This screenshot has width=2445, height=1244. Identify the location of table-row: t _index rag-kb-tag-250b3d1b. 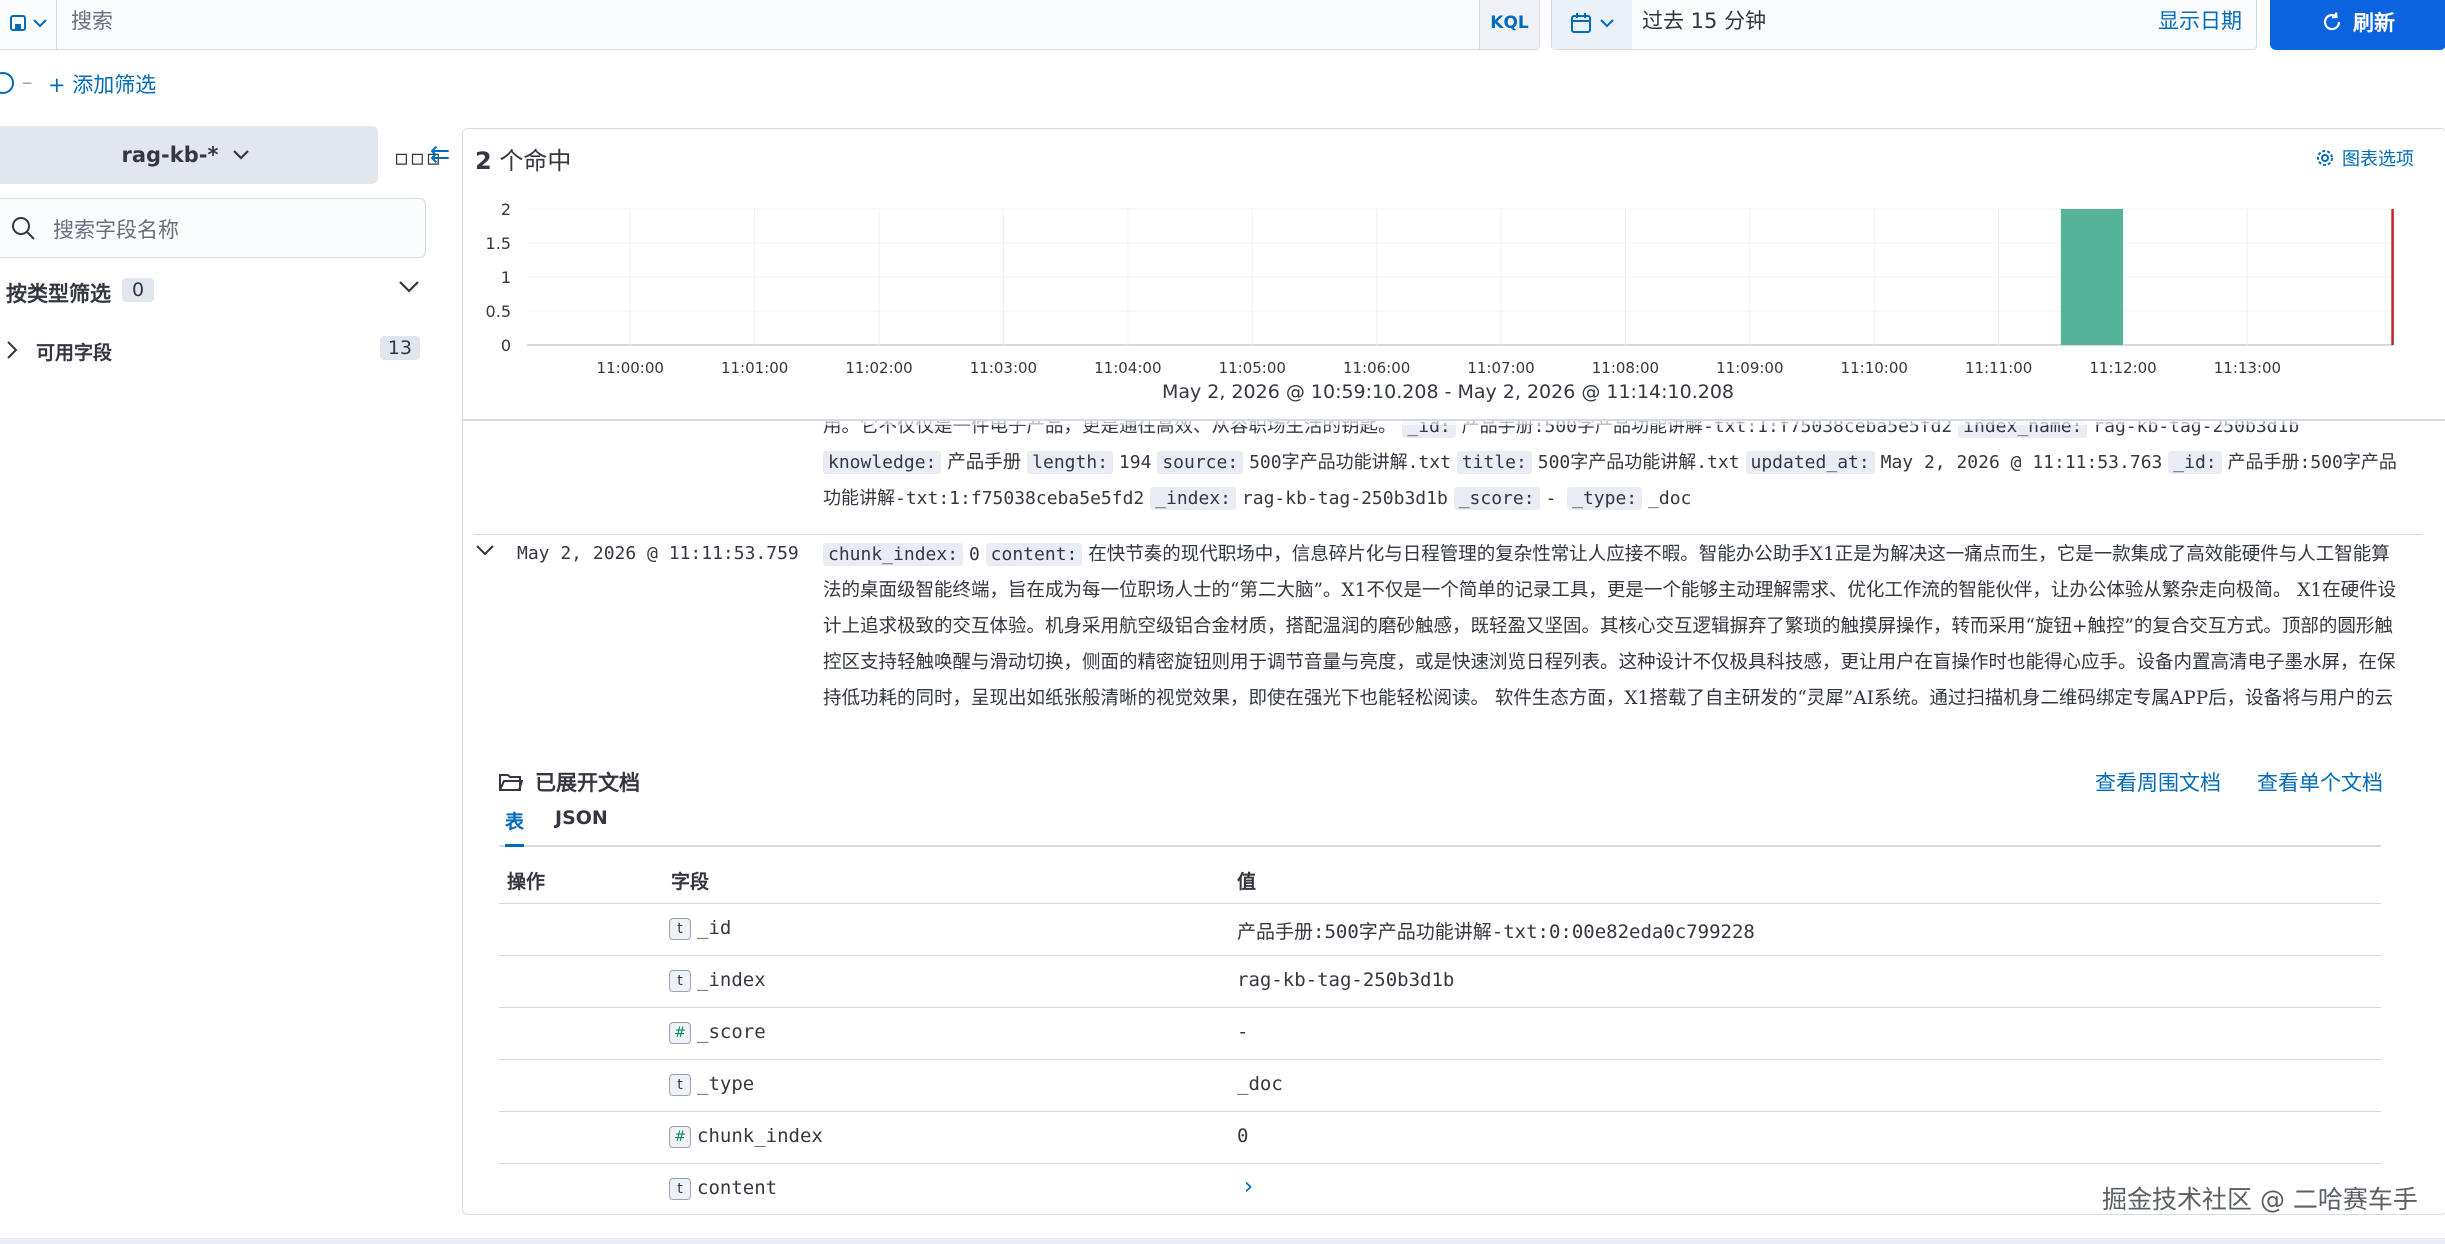
(1440, 981).